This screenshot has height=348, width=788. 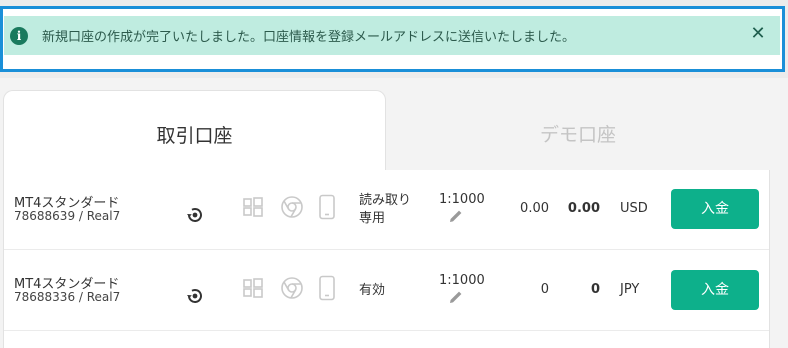 I want to click on account-status: 読み取り専用, so click(x=385, y=209).